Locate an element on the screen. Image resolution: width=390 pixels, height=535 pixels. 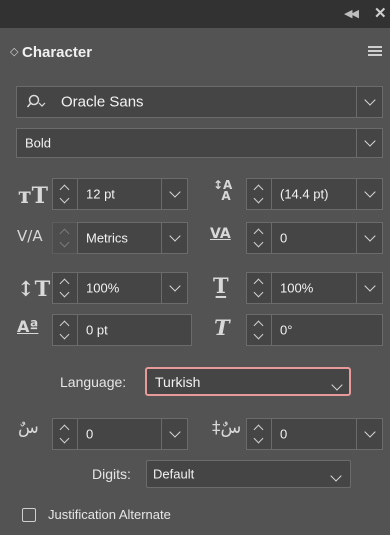
skew-field: 0° is located at coordinates (327, 330).